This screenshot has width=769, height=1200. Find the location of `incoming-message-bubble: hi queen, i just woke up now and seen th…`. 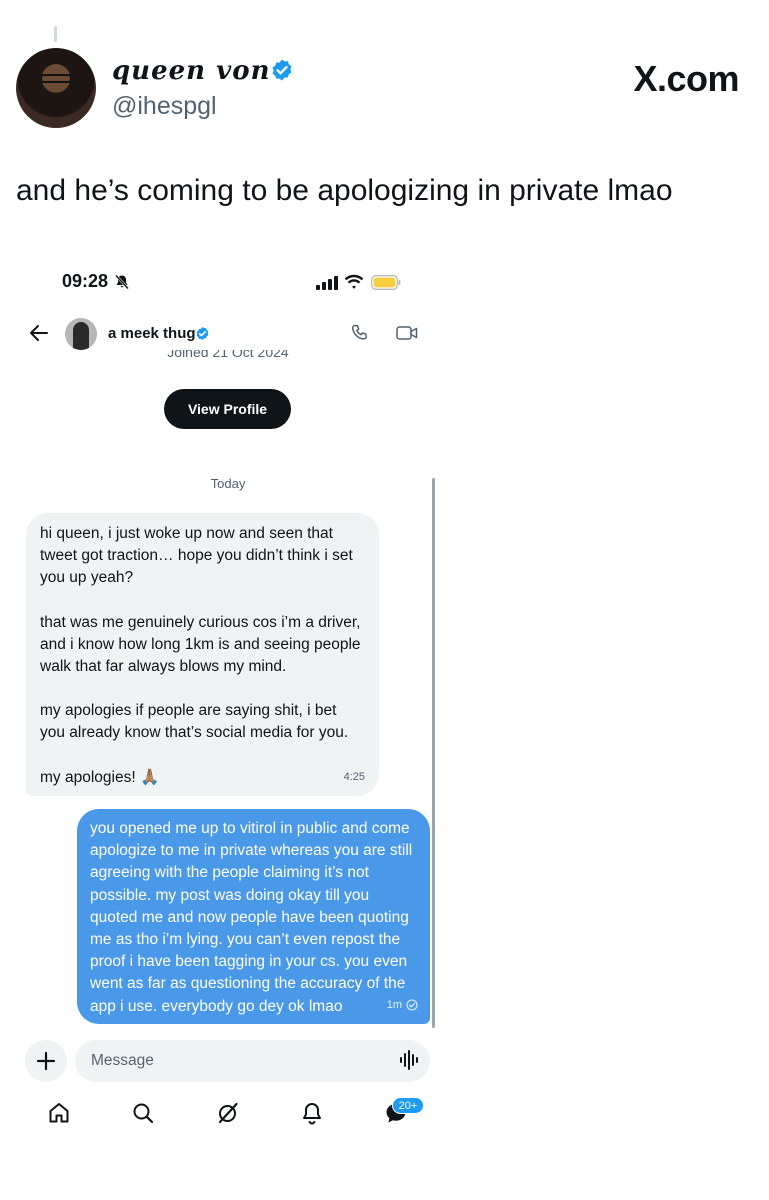

incoming-message-bubble: hi queen, i just woke up now and seen th… is located at coordinates (202, 654).